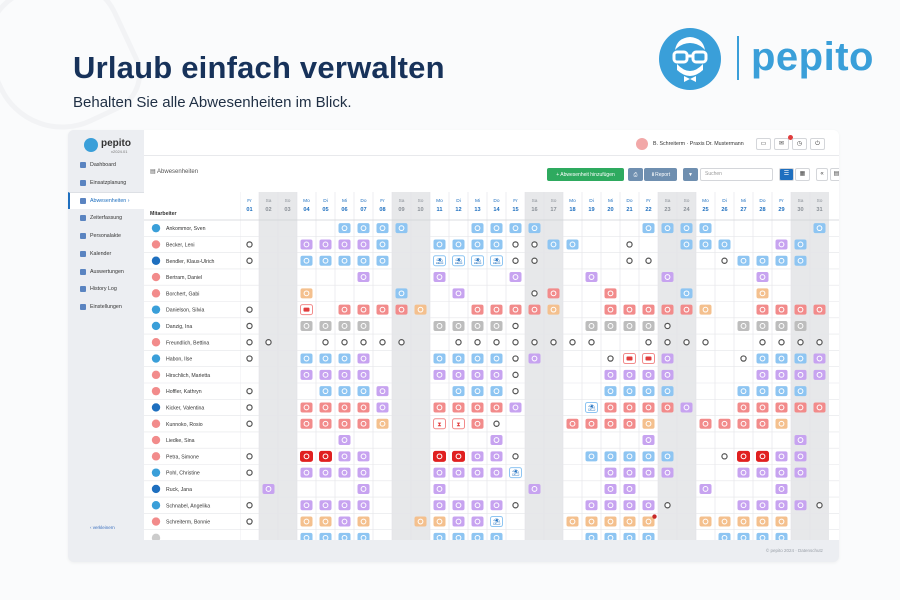 The image size is (900, 600). What do you see at coordinates (585, 174) in the screenshot?
I see `add-absence-button: + Abwesenheit hinzufügen` at bounding box center [585, 174].